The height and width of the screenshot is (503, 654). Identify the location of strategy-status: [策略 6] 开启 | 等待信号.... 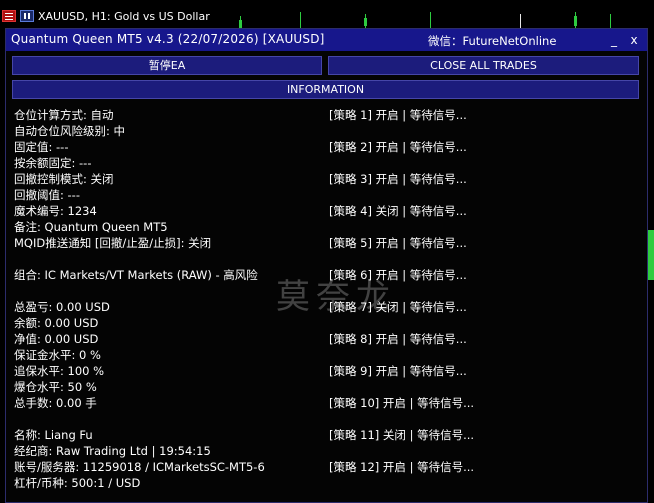
(398, 275).